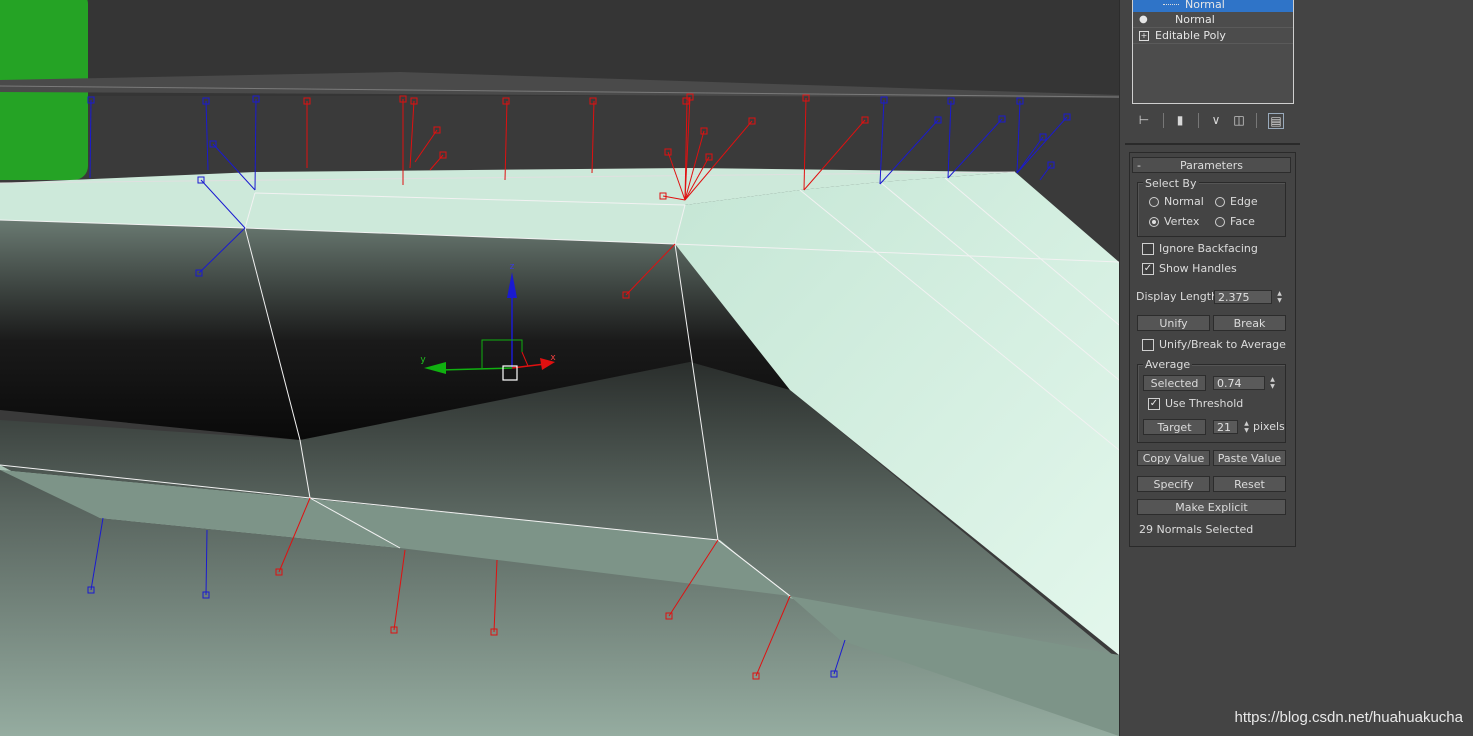 Image resolution: width=1473 pixels, height=736 pixels. I want to click on right-empty-panel, so click(1391, 368).